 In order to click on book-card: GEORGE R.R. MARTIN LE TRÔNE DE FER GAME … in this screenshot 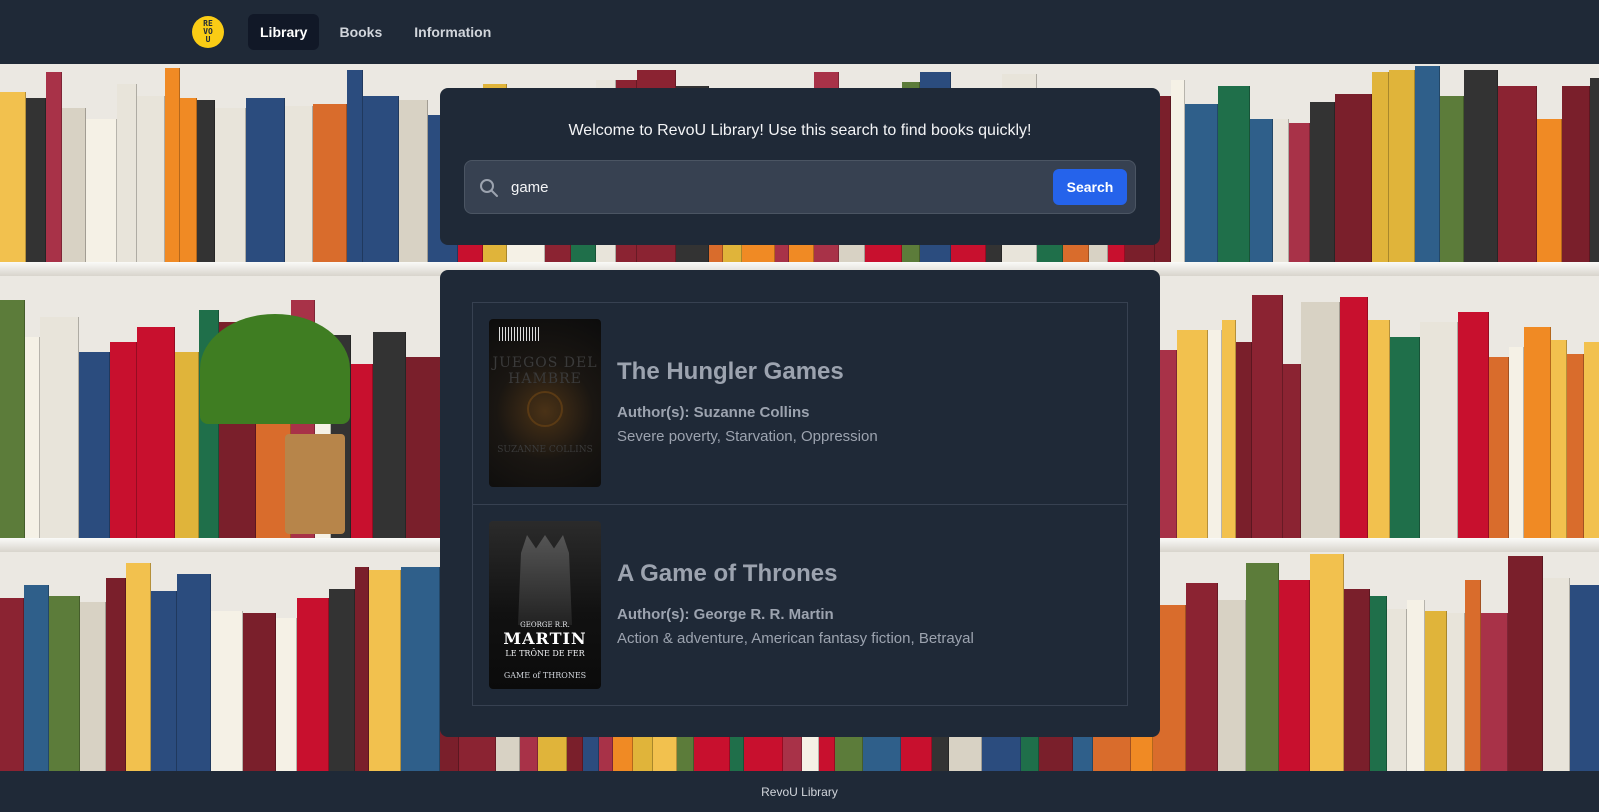, I will do `click(800, 604)`.